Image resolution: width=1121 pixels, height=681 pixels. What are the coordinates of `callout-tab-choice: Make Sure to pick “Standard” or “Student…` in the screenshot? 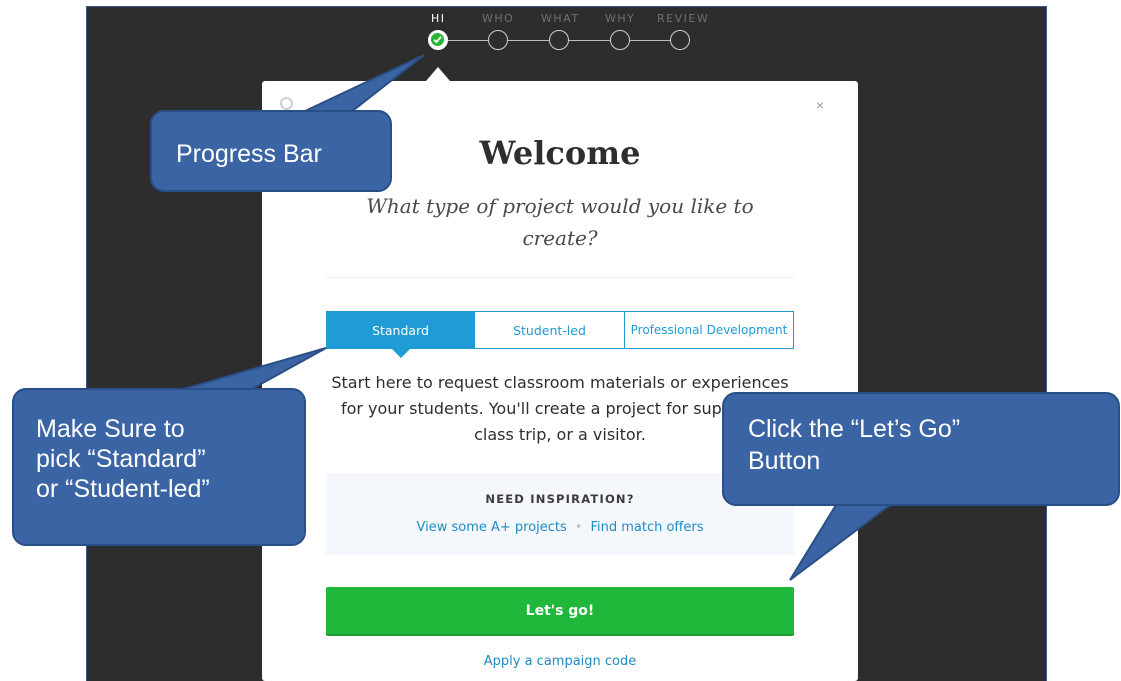 It's located at (159, 467).